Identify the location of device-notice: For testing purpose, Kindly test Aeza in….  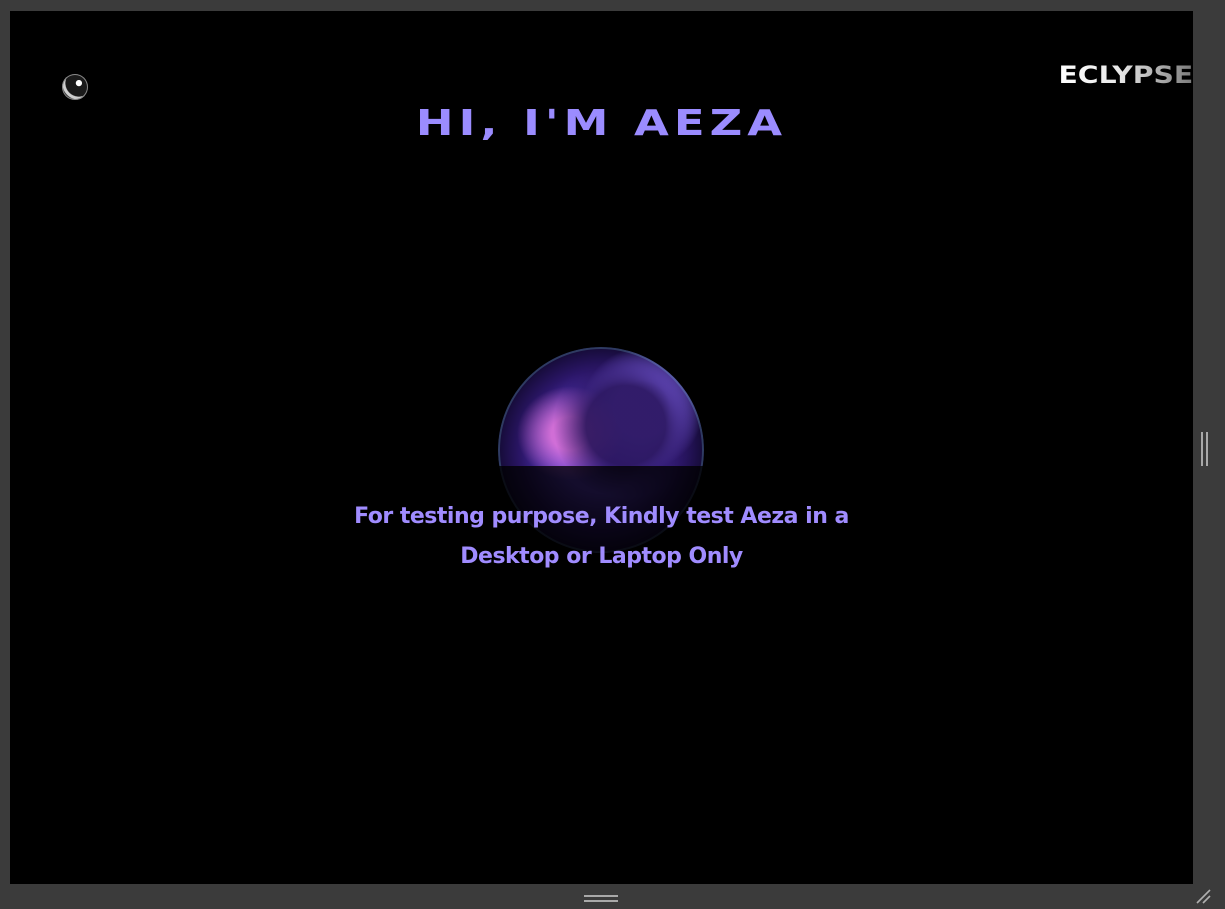
(601, 537).